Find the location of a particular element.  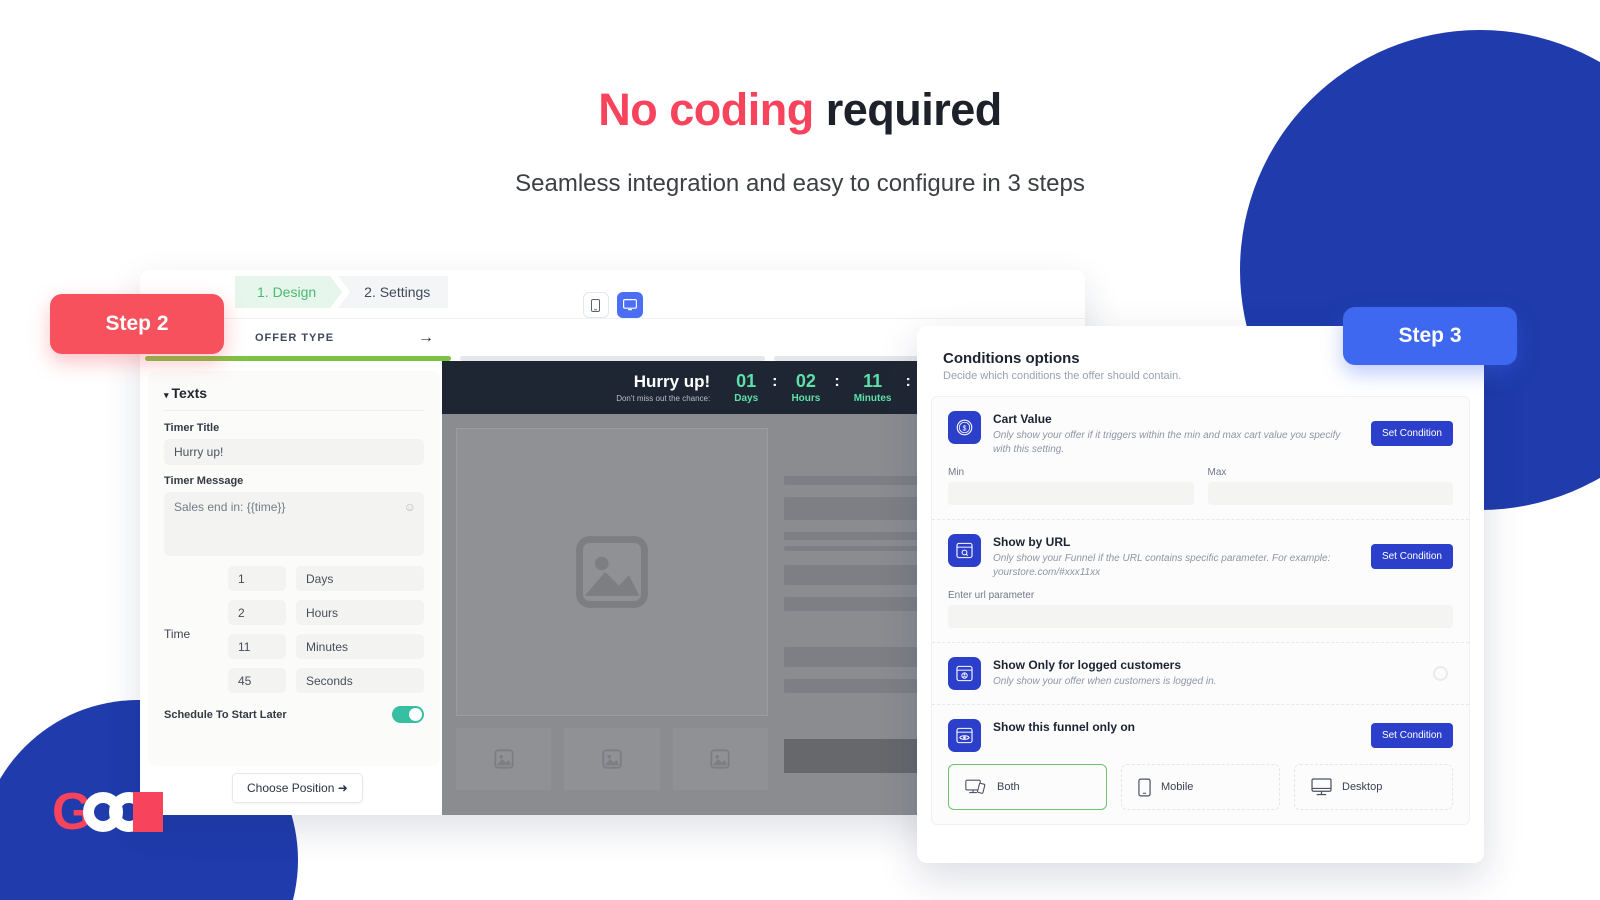

coin-dollar-icon: $ is located at coordinates (964, 427).